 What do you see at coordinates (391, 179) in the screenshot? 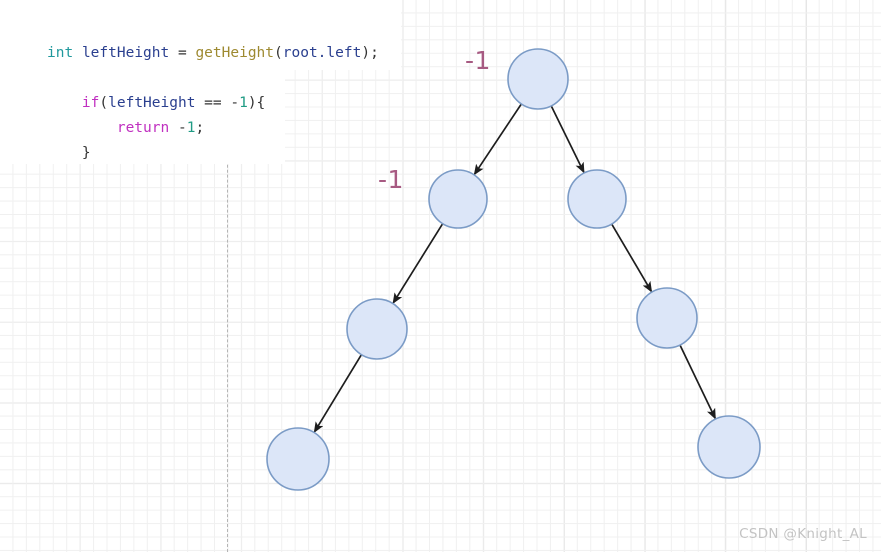
I see `node-annotation-ann-left: -1` at bounding box center [391, 179].